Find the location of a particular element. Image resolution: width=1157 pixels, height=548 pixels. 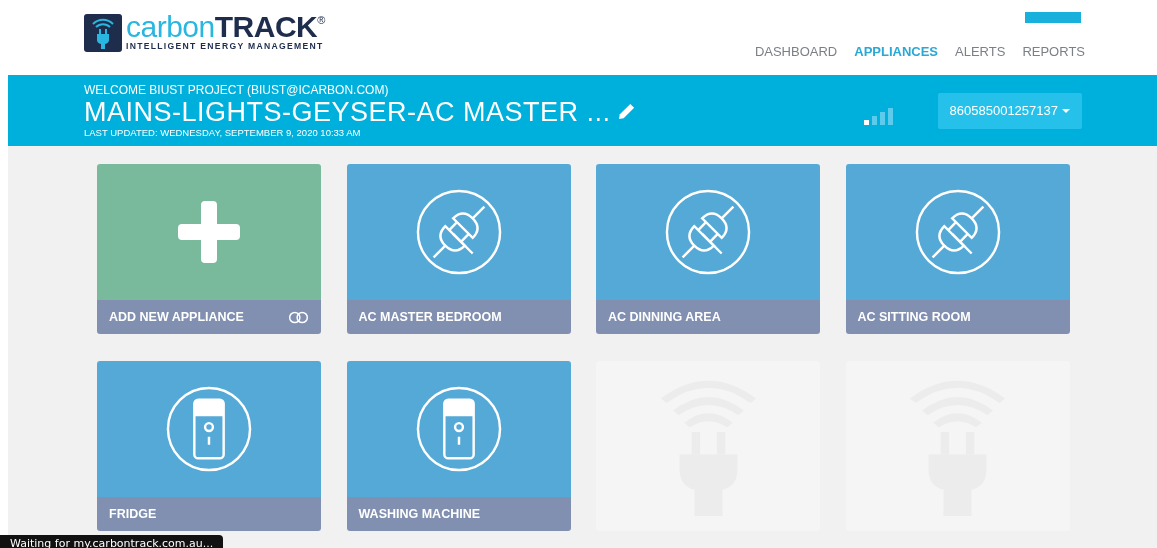

caret-icon is located at coordinates (1066, 110).